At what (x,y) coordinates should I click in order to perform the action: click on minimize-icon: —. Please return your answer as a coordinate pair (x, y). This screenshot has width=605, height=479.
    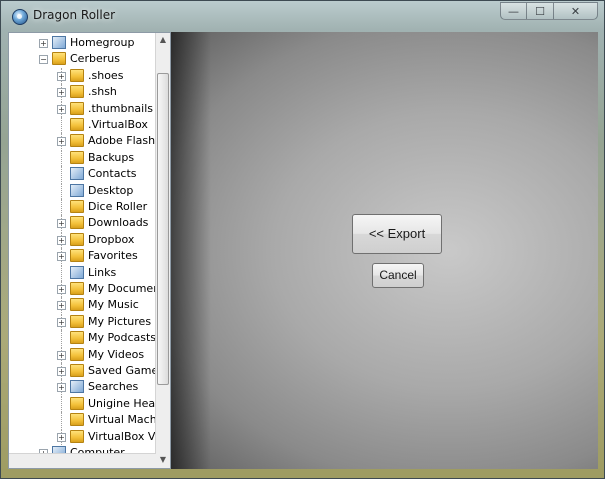
    Looking at the image, I should click on (513, 11).